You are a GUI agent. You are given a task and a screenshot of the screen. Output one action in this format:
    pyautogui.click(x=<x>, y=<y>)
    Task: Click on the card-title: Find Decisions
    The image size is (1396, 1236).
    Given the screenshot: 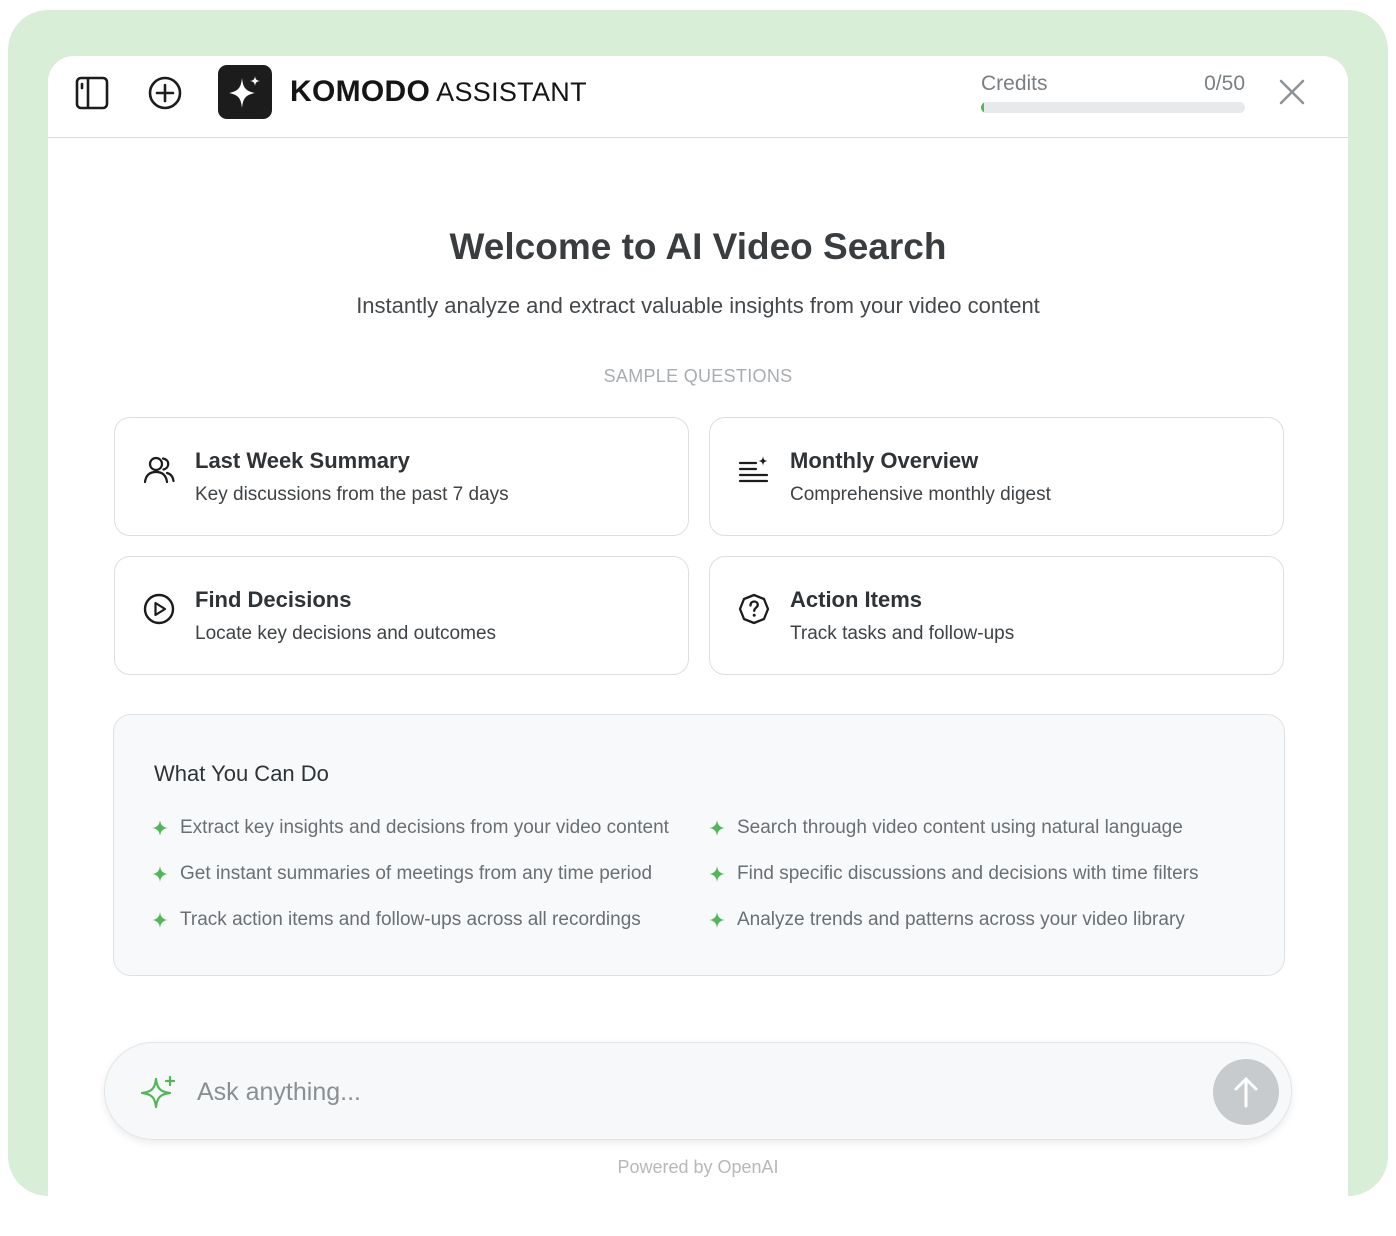 What is the action you would take?
    pyautogui.click(x=273, y=599)
    